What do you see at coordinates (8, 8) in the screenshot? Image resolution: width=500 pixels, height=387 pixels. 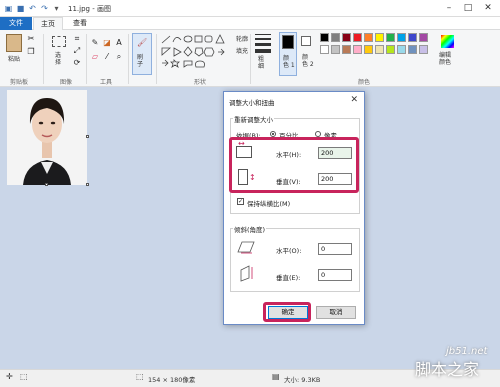 I see `paint-app-icon: ▣` at bounding box center [8, 8].